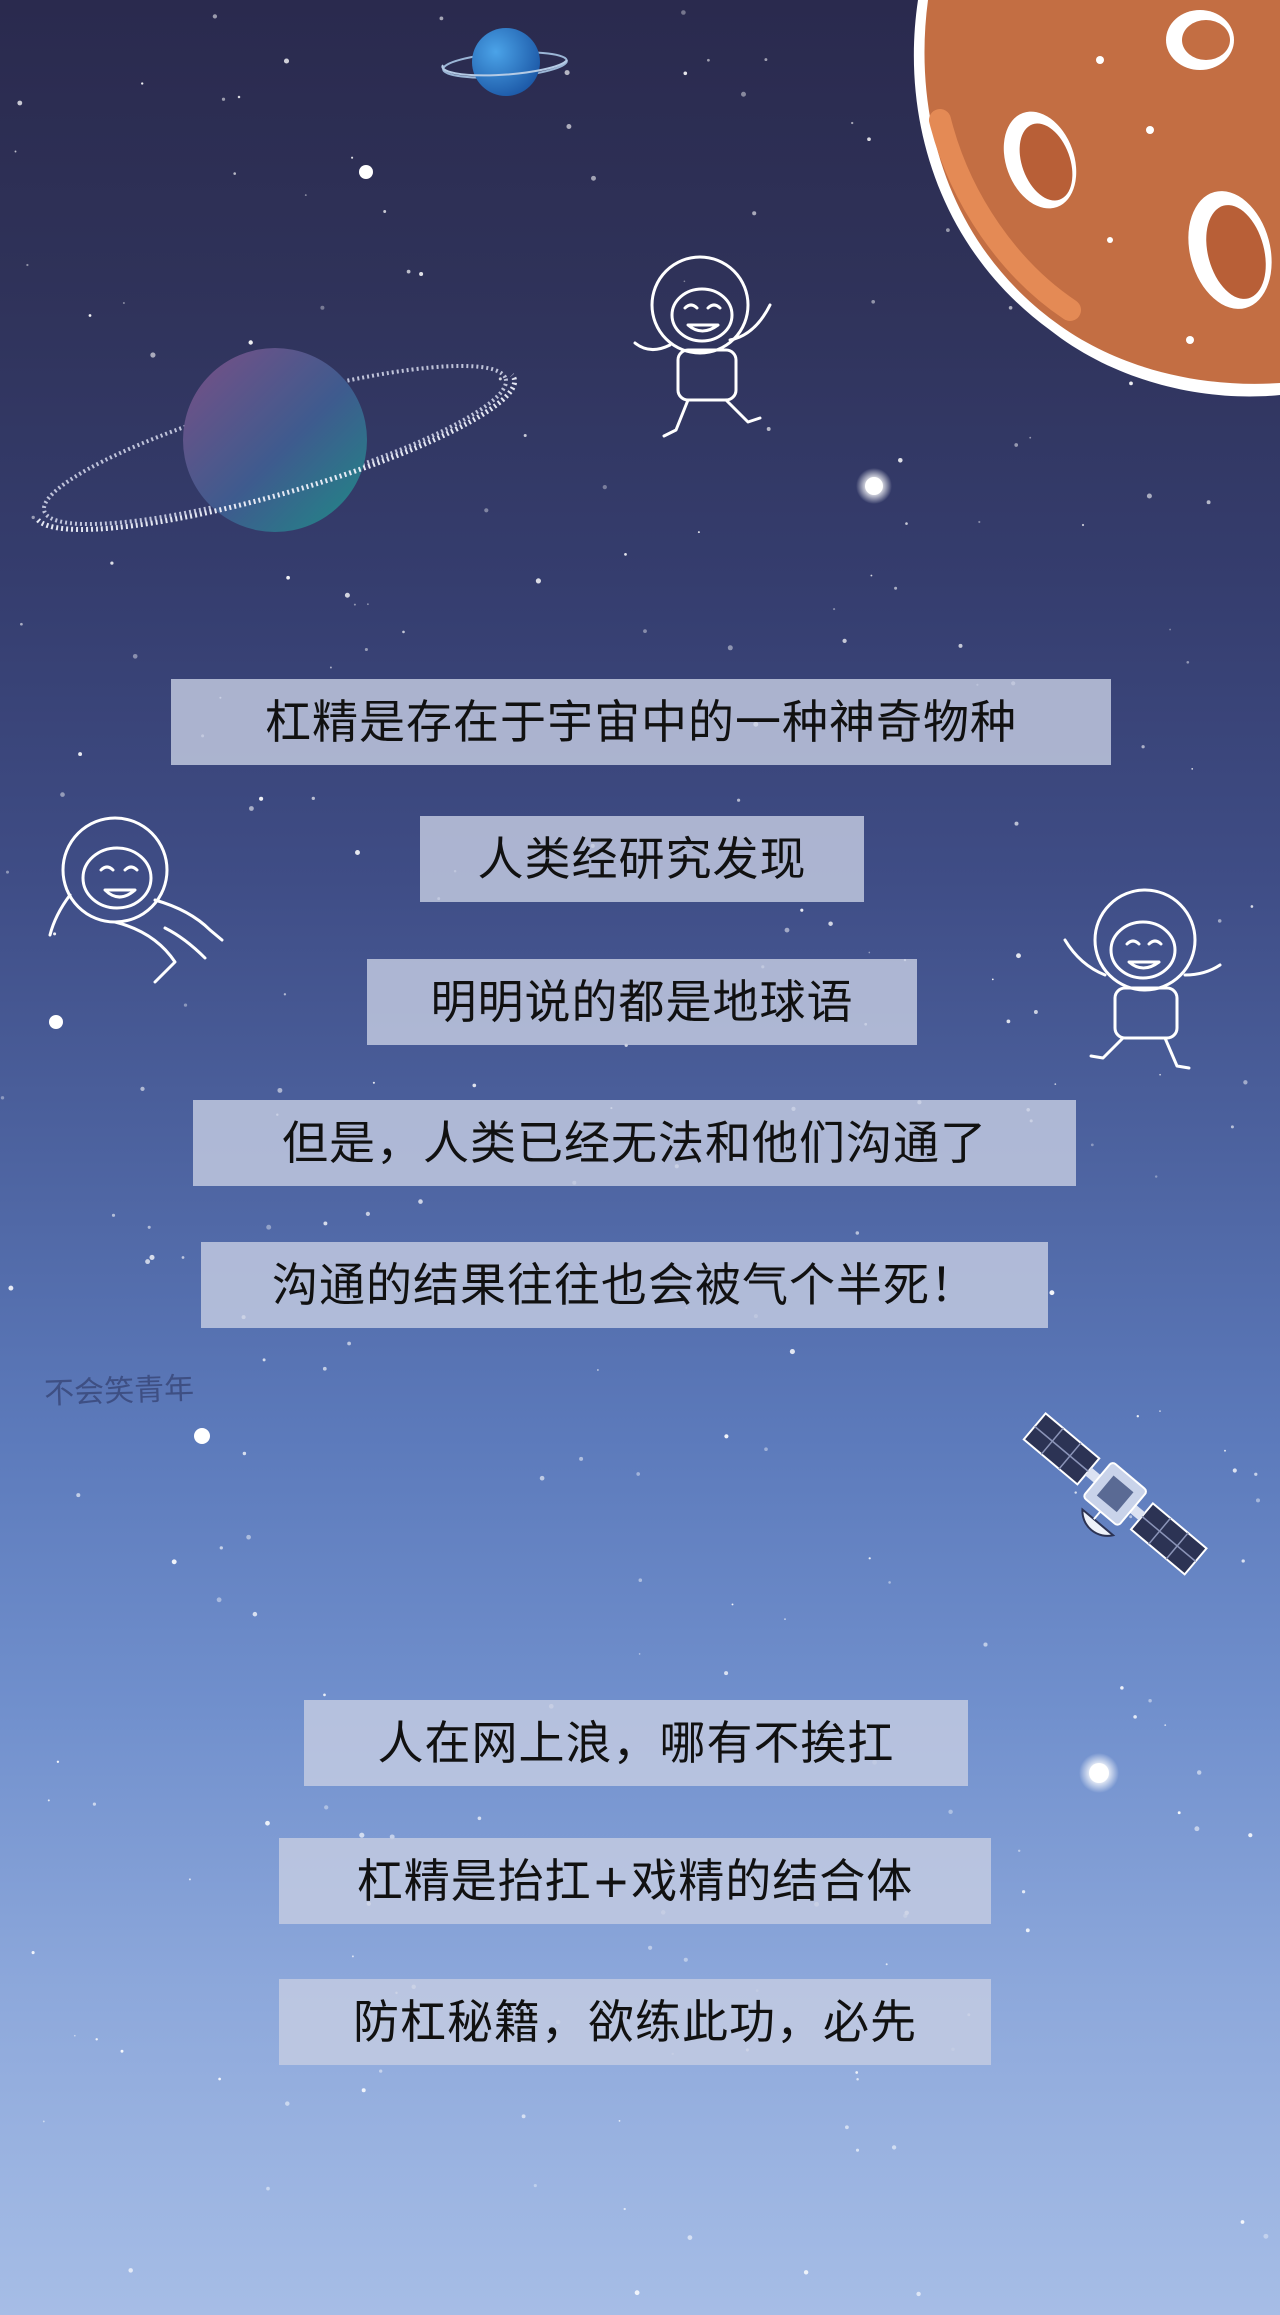 This screenshot has width=1280, height=2315. I want to click on caption-3: 明明说的都是地球语, so click(642, 1002).